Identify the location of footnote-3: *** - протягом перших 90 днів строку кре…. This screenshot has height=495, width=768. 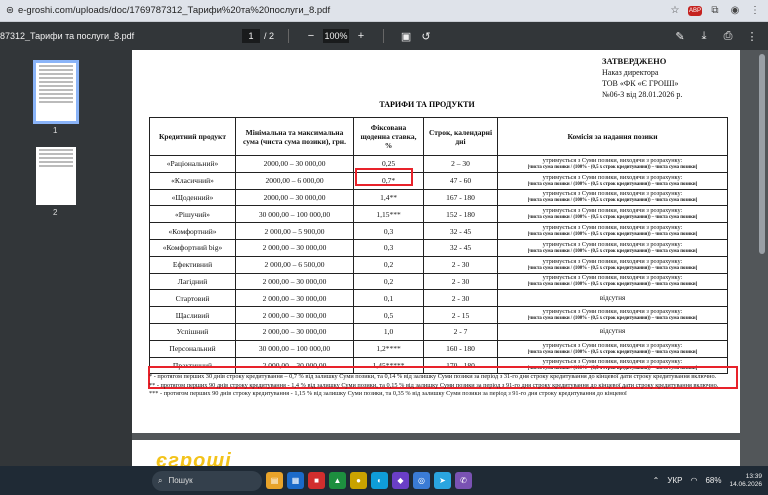
(388, 393).